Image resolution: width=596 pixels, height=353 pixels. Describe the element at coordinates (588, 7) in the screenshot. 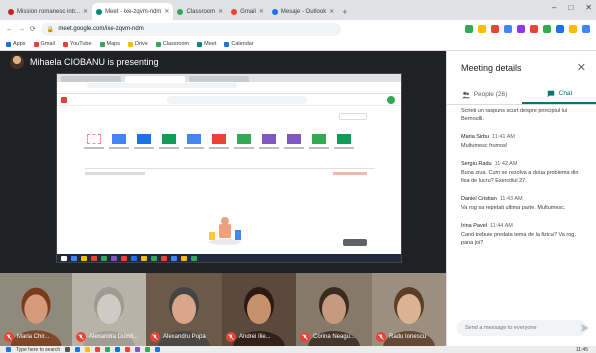

I see `close-window-icon: ✕` at that location.